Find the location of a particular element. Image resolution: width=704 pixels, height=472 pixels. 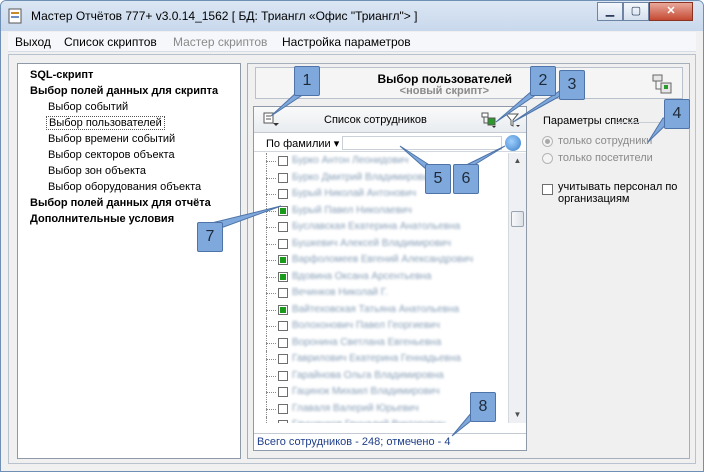

callout-7: 7 is located at coordinates (210, 237).